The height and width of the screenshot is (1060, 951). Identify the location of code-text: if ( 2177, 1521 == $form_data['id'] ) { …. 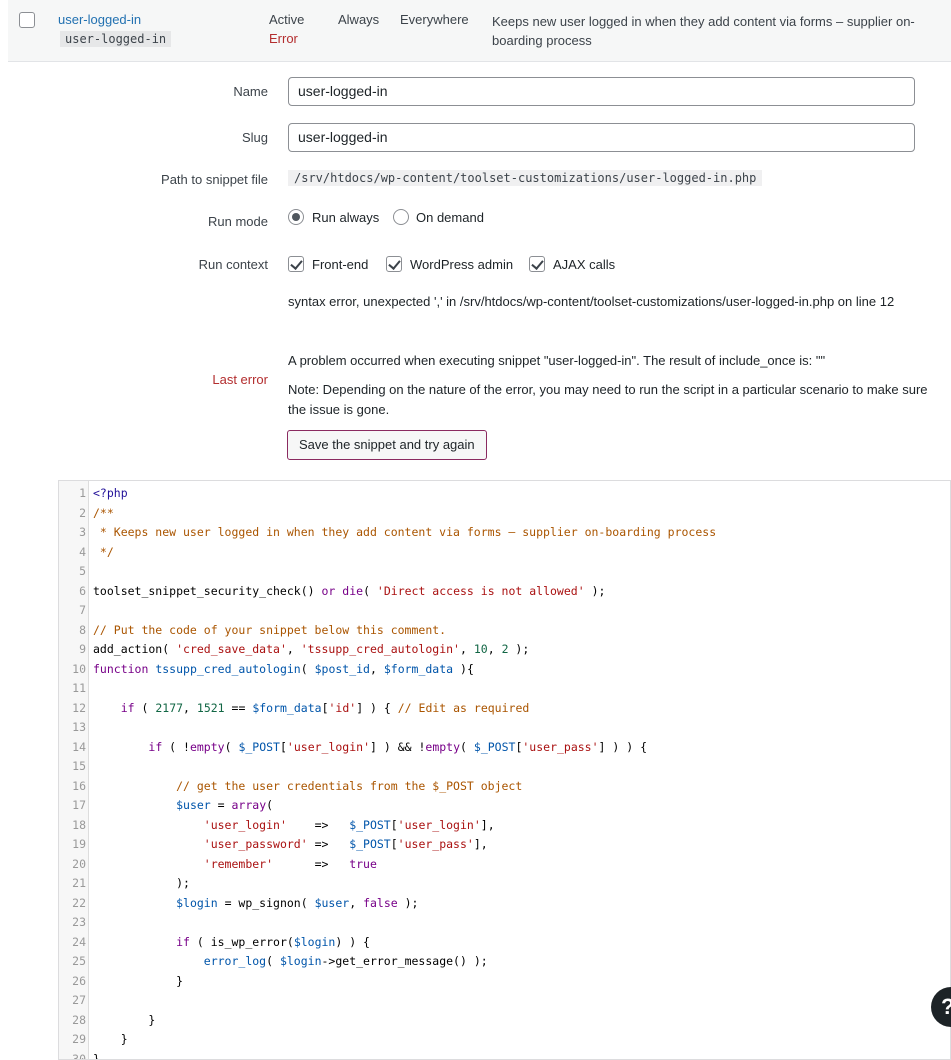
(325, 707).